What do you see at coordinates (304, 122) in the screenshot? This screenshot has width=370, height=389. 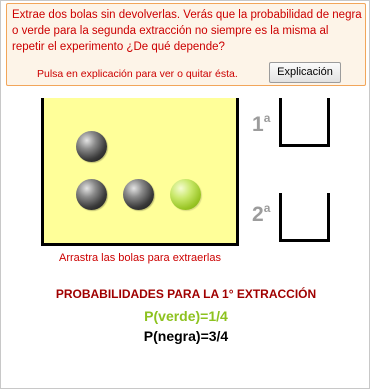 I see `first-extraction-slot` at bounding box center [304, 122].